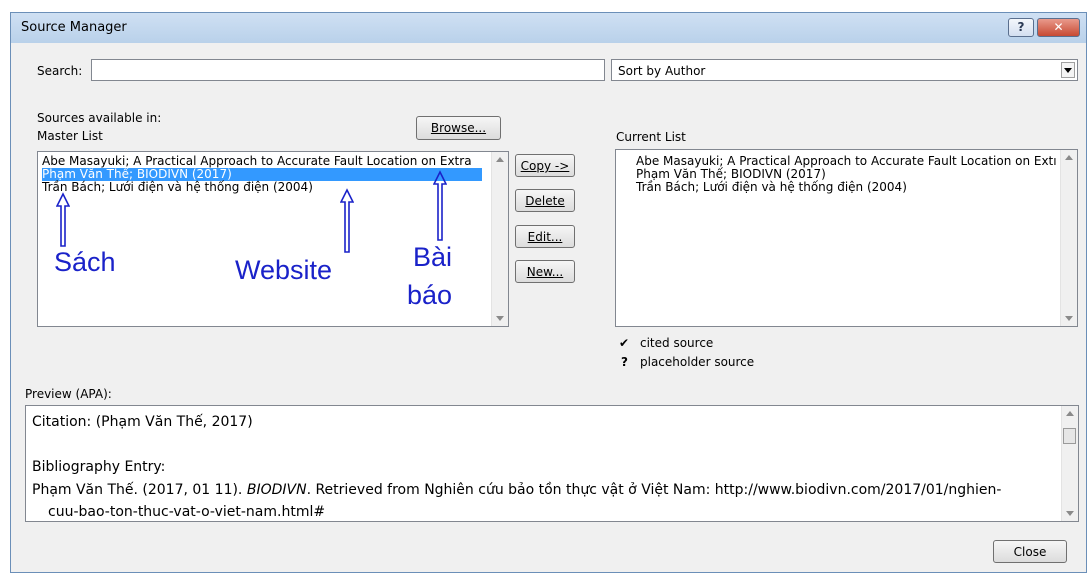  Describe the element at coordinates (139, 490) in the screenshot. I see `entry-author: Phạm Văn Thế. (2017, 01 11).` at that location.